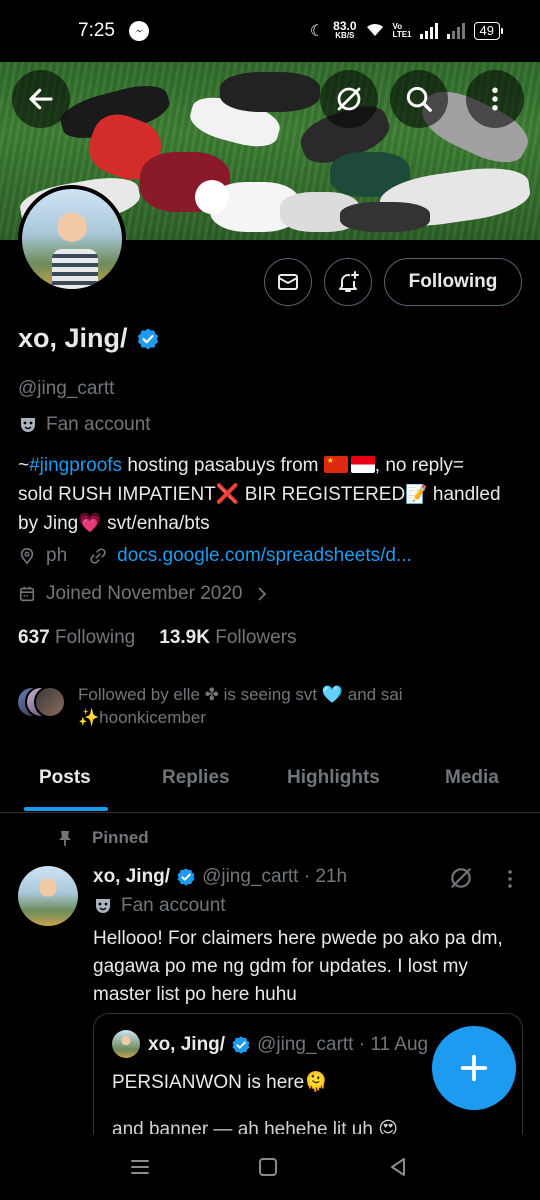 The height and width of the screenshot is (1200, 540). I want to click on follow-counts: 637 Following 13.9K Followers, so click(157, 638).